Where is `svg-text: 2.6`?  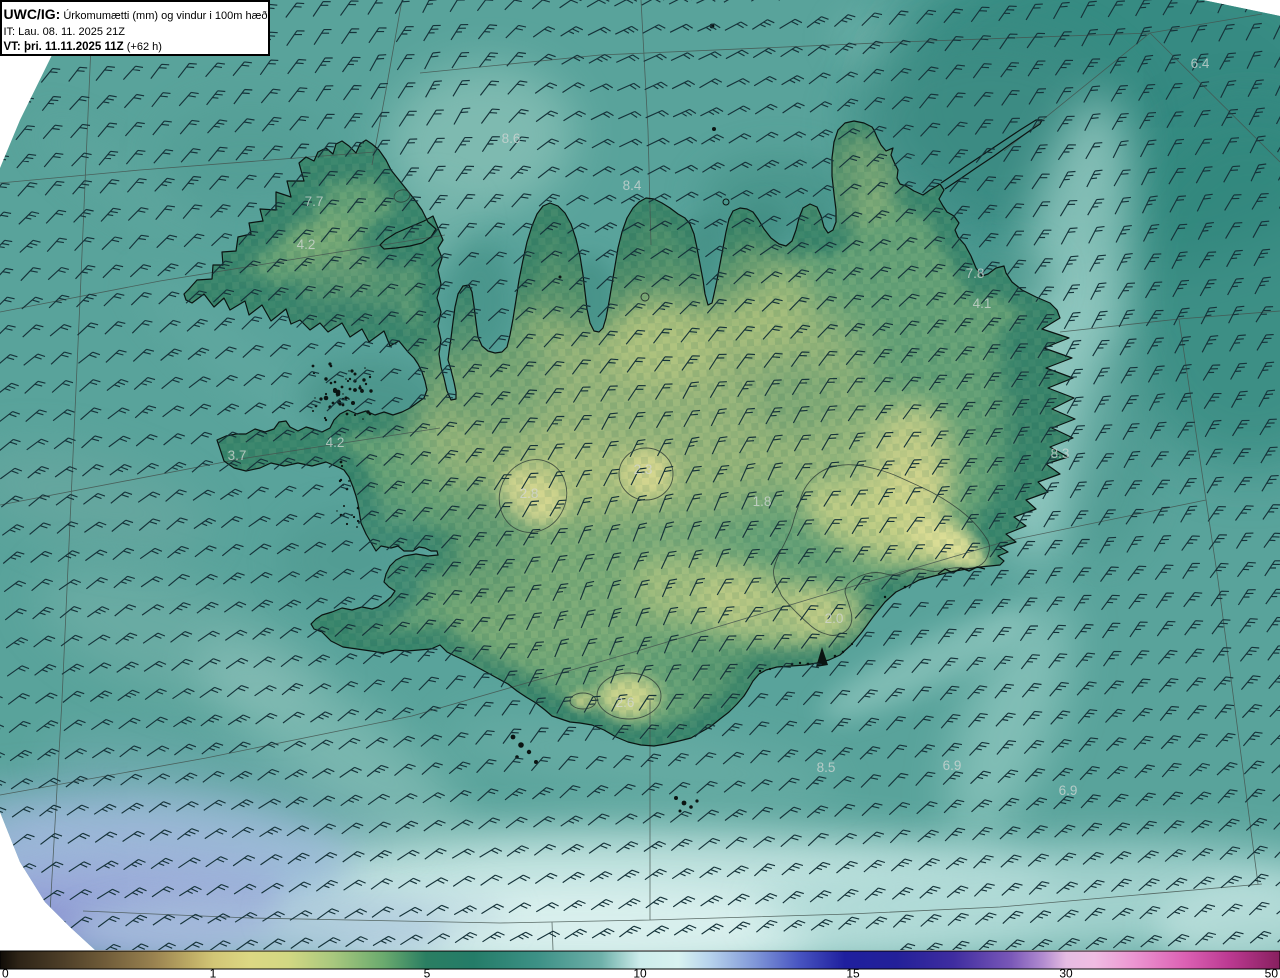 svg-text: 2.6 is located at coordinates (625, 702).